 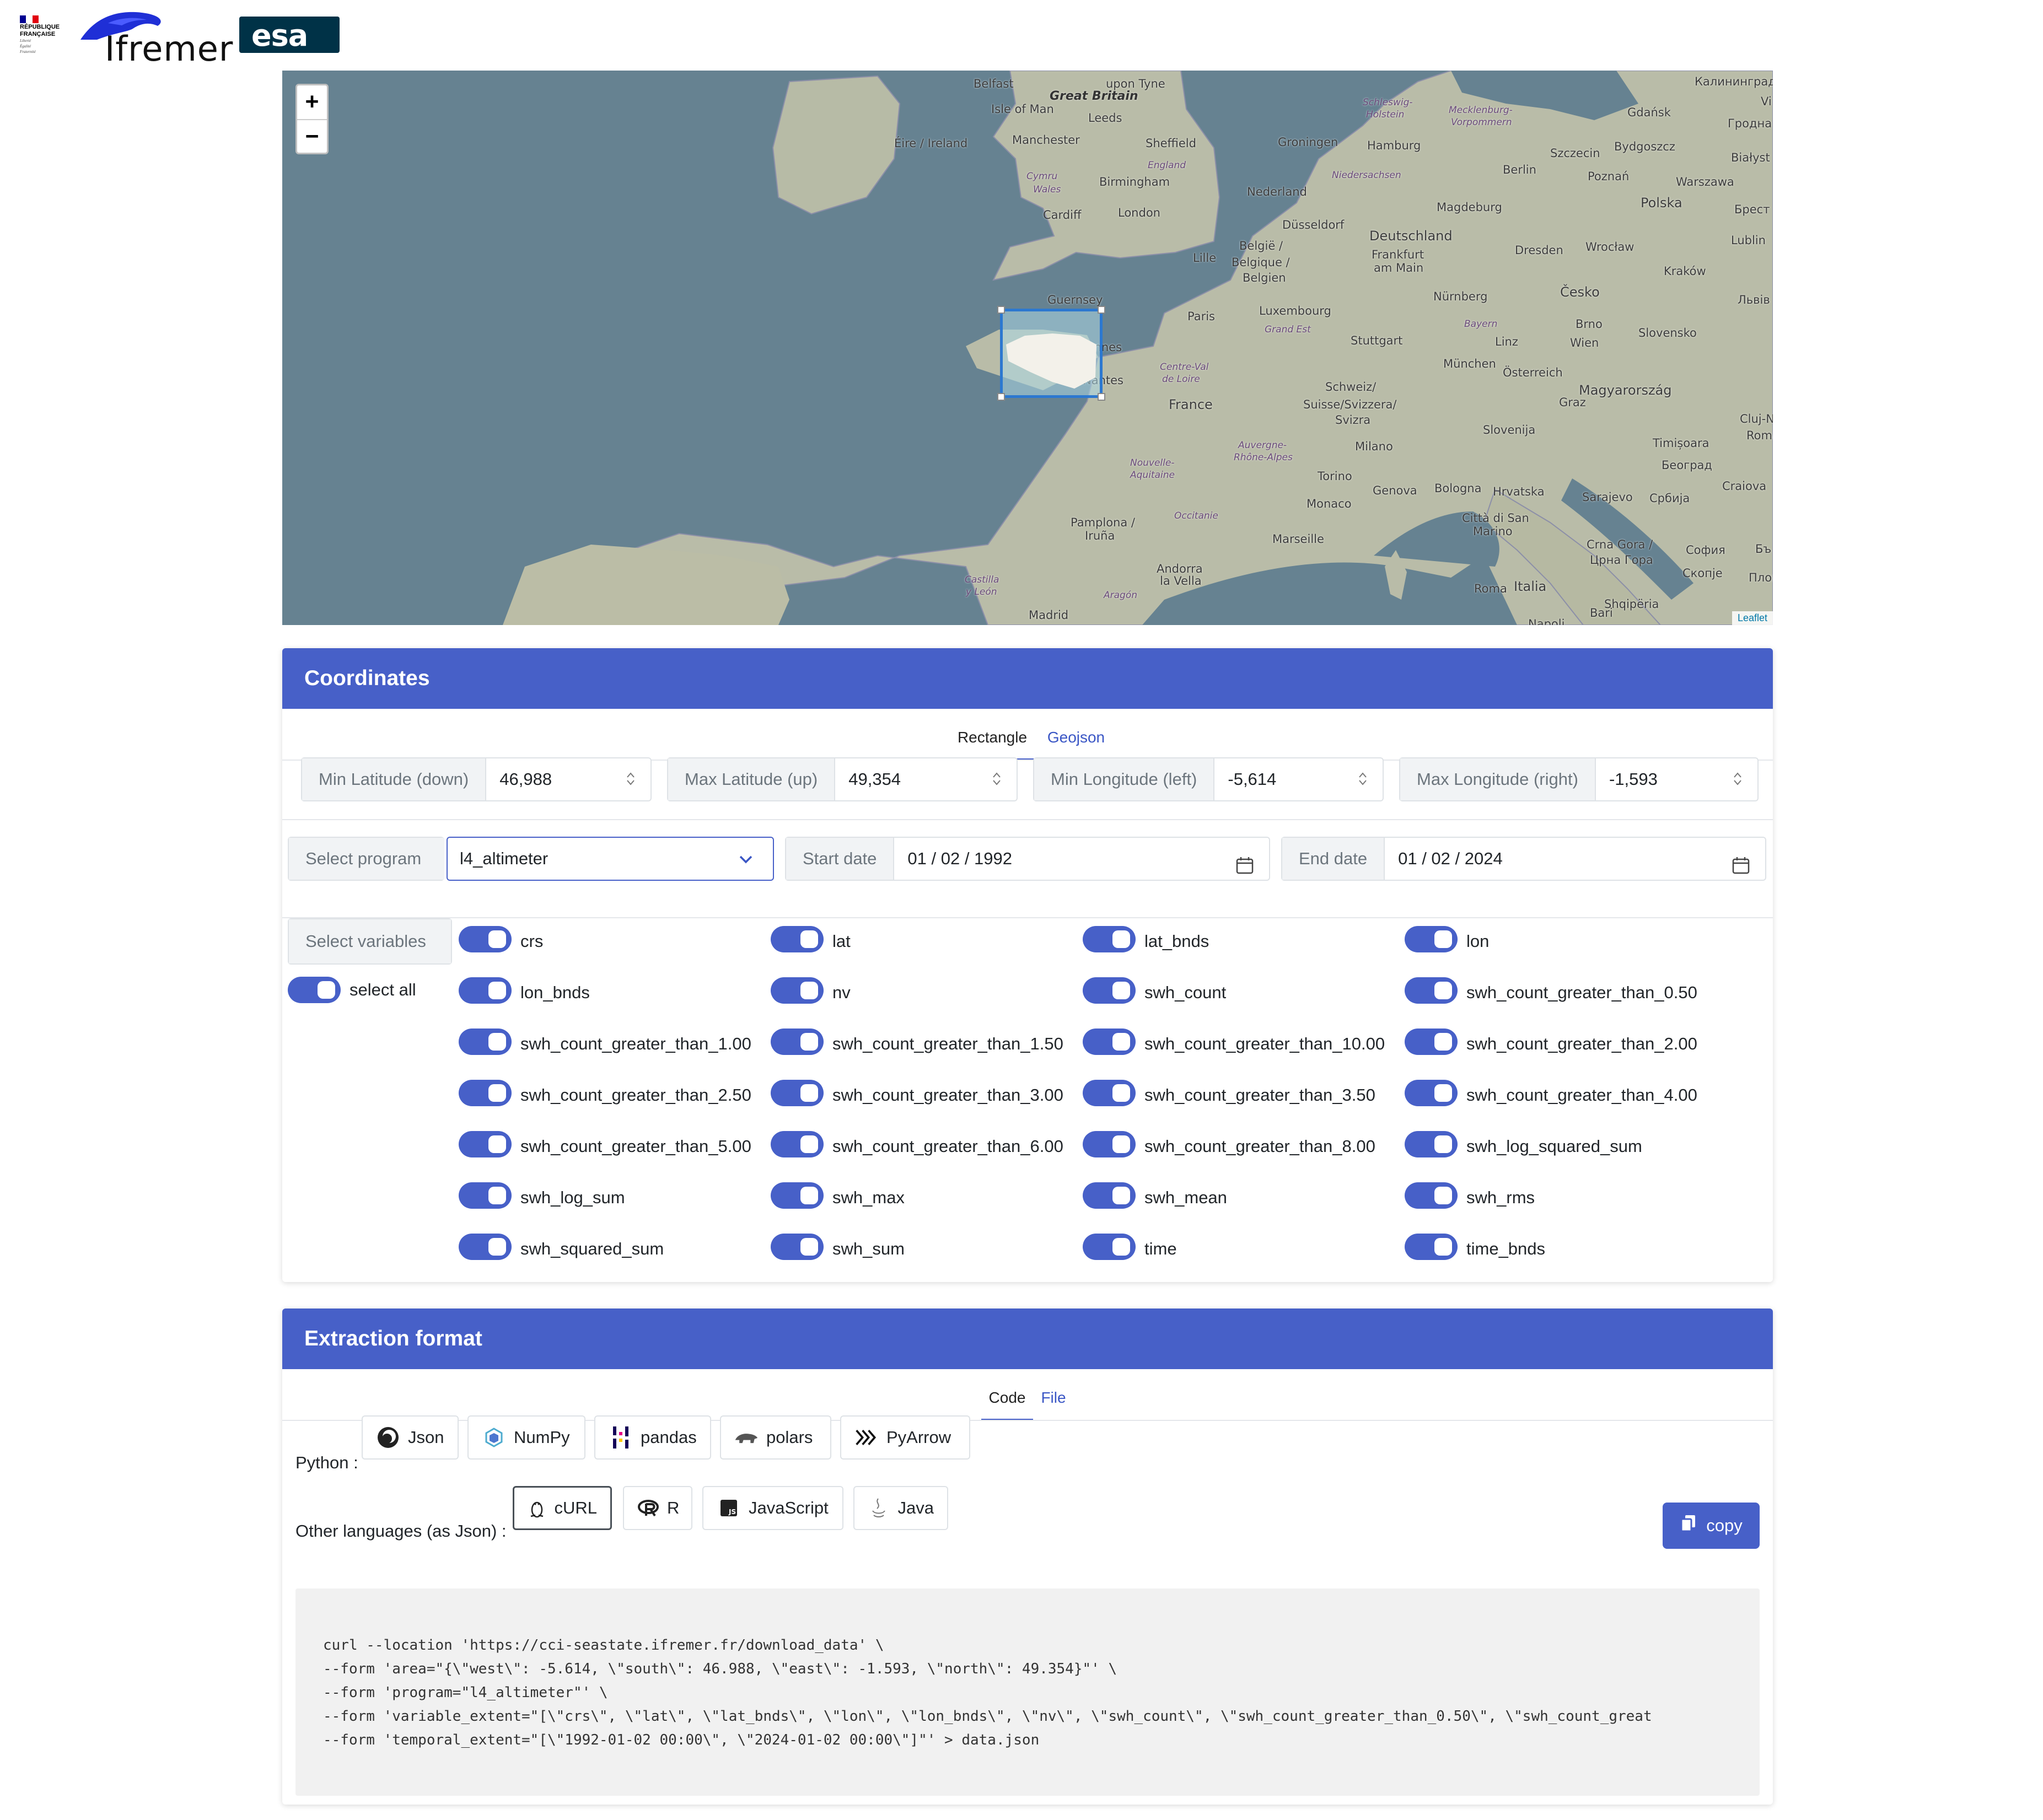 I want to click on map-label: Polska, so click(x=1661, y=203).